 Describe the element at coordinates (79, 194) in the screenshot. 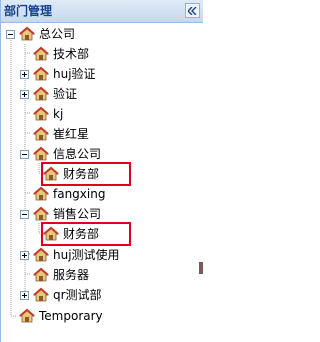

I see `tree-node-label: fangxing` at that location.